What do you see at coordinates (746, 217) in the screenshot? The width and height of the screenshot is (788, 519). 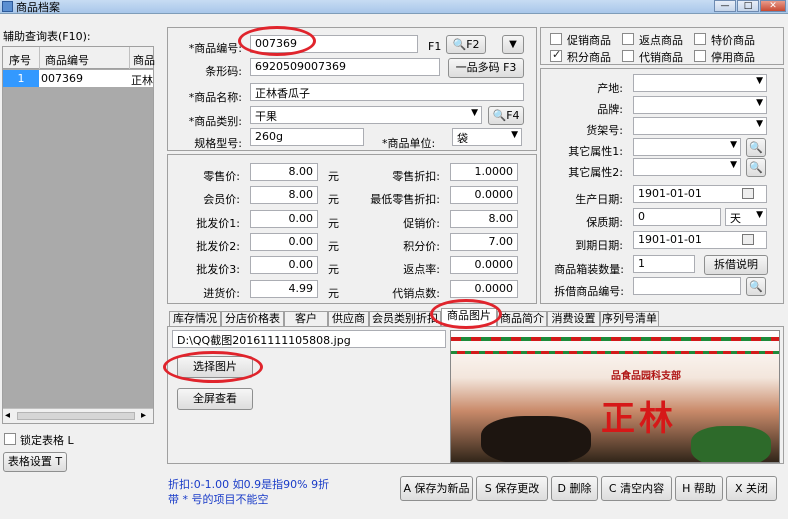 I see `shelf-life-unit-select: 天 ▼` at bounding box center [746, 217].